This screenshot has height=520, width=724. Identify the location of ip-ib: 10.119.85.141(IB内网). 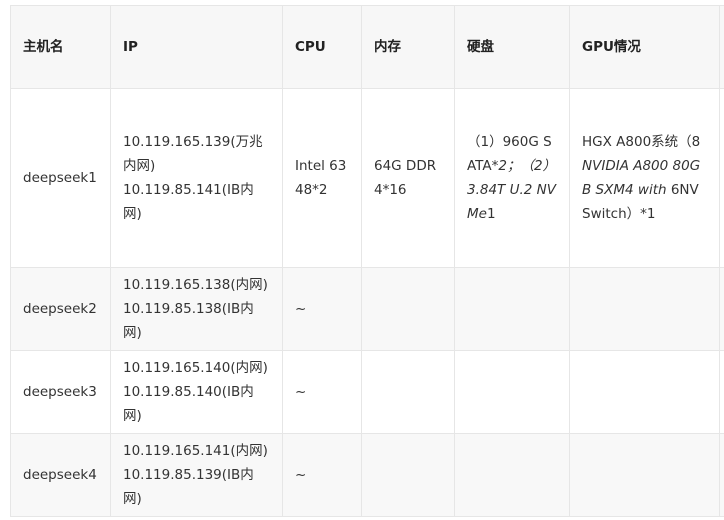
(188, 202).